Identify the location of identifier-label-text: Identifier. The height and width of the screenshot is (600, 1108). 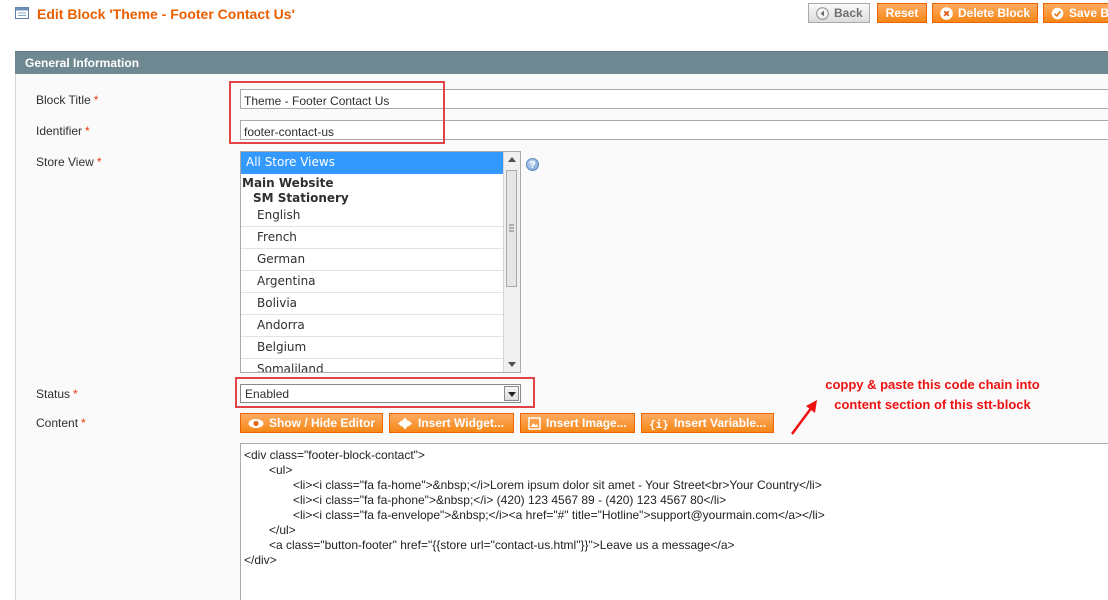
(59, 131).